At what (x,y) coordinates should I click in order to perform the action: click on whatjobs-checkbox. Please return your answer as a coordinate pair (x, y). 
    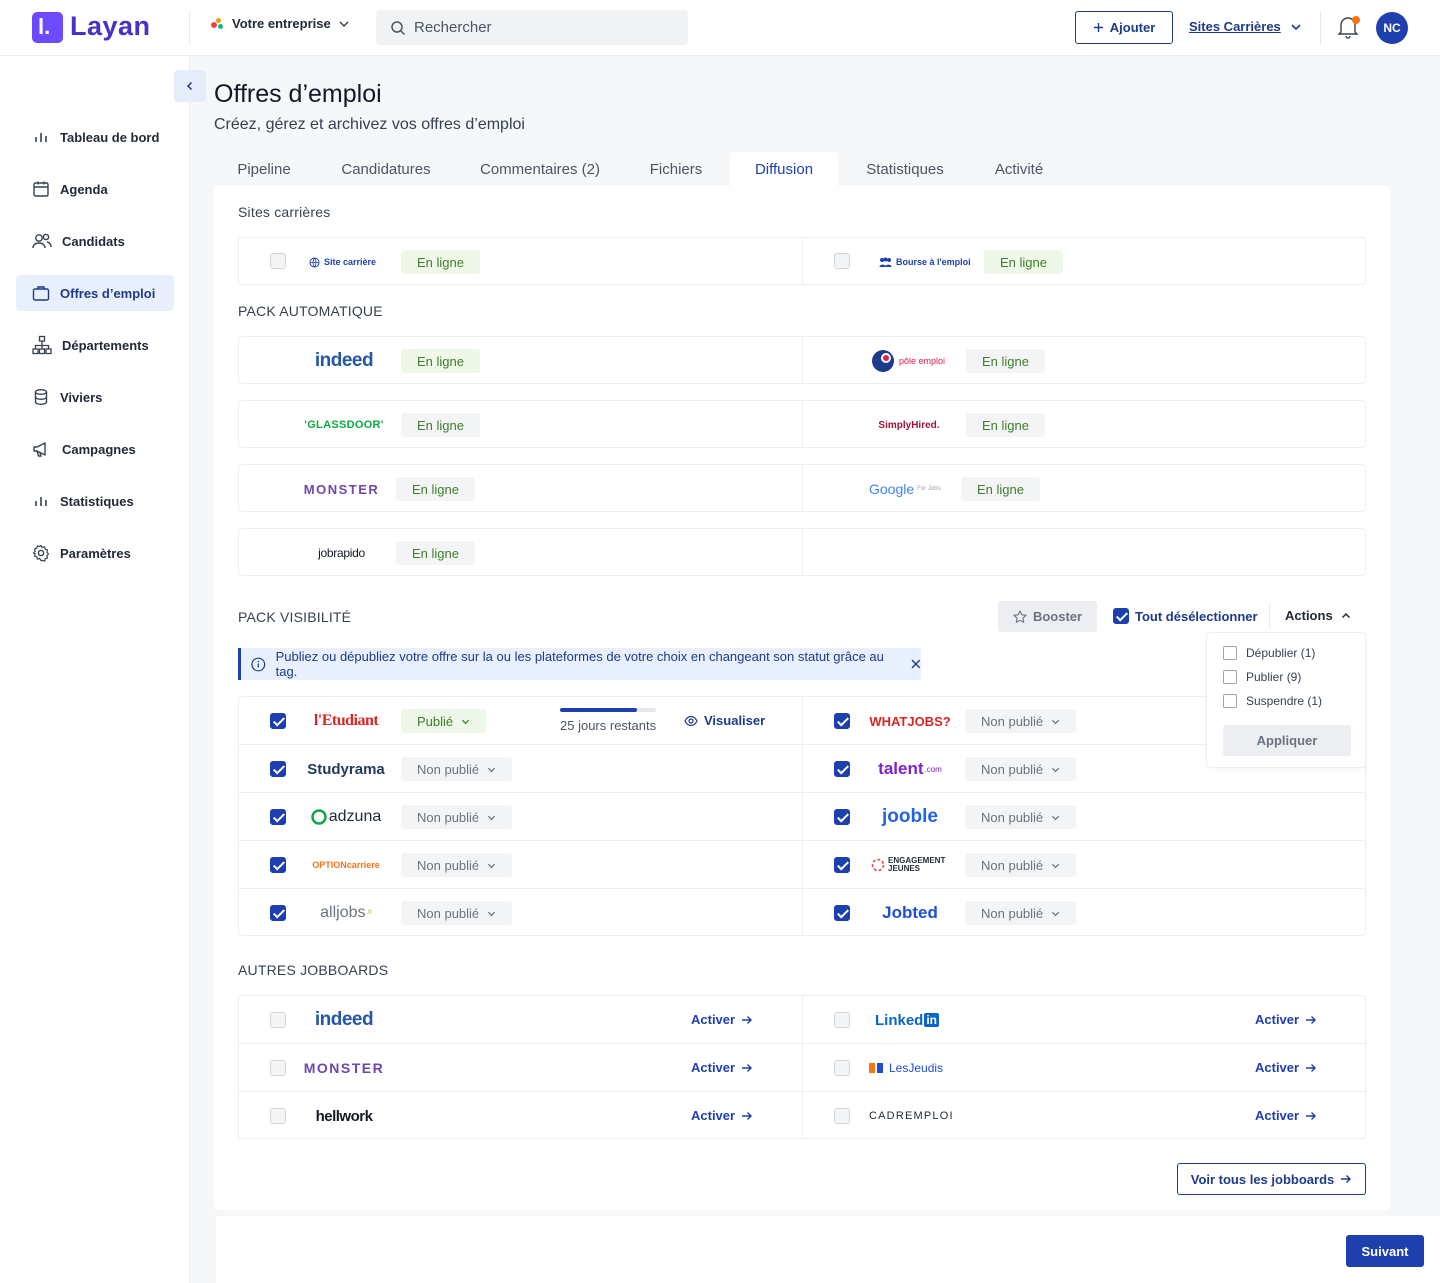
    Looking at the image, I should click on (842, 721).